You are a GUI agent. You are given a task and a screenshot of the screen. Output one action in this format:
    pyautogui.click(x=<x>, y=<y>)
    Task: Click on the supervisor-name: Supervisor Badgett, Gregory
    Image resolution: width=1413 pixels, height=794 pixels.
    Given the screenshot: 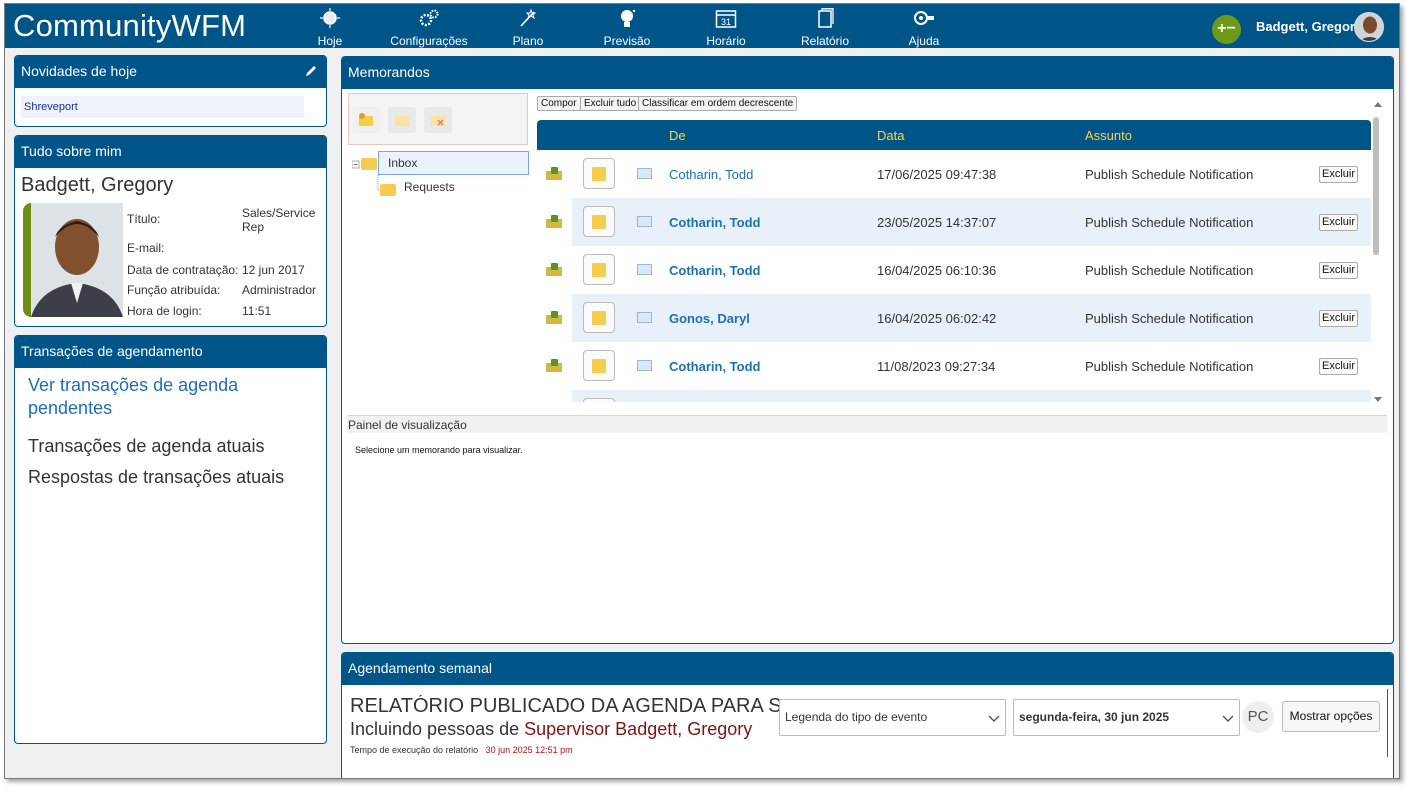 What is the action you would take?
    pyautogui.click(x=638, y=729)
    